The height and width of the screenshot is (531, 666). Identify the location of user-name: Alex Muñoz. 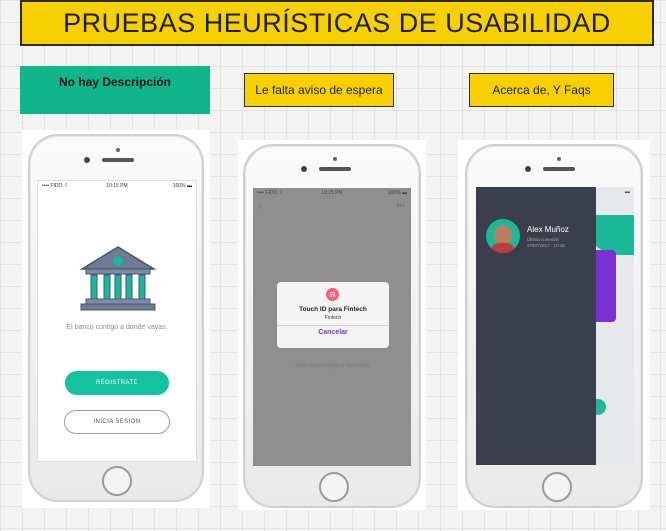
(548, 229).